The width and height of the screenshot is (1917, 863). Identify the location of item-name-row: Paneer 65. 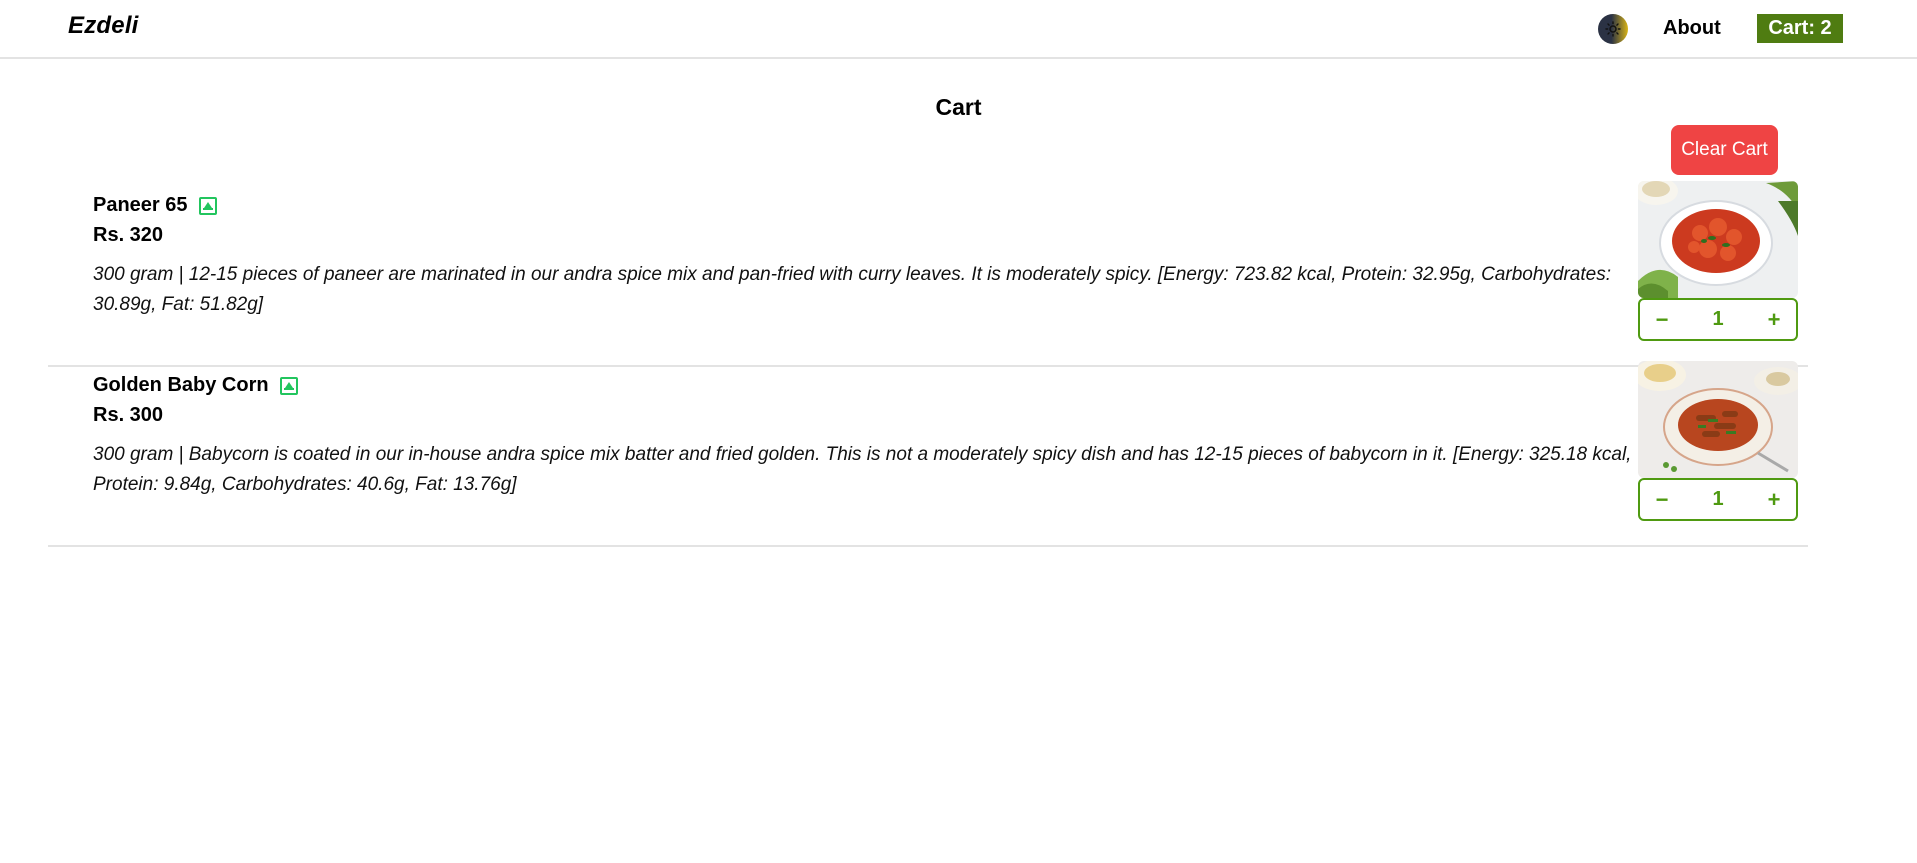
(155, 205).